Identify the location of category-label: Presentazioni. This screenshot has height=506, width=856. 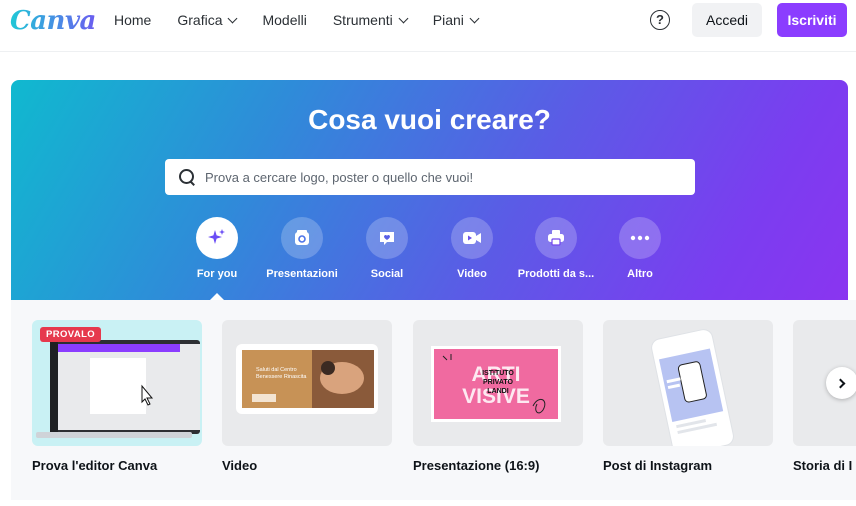
(302, 274).